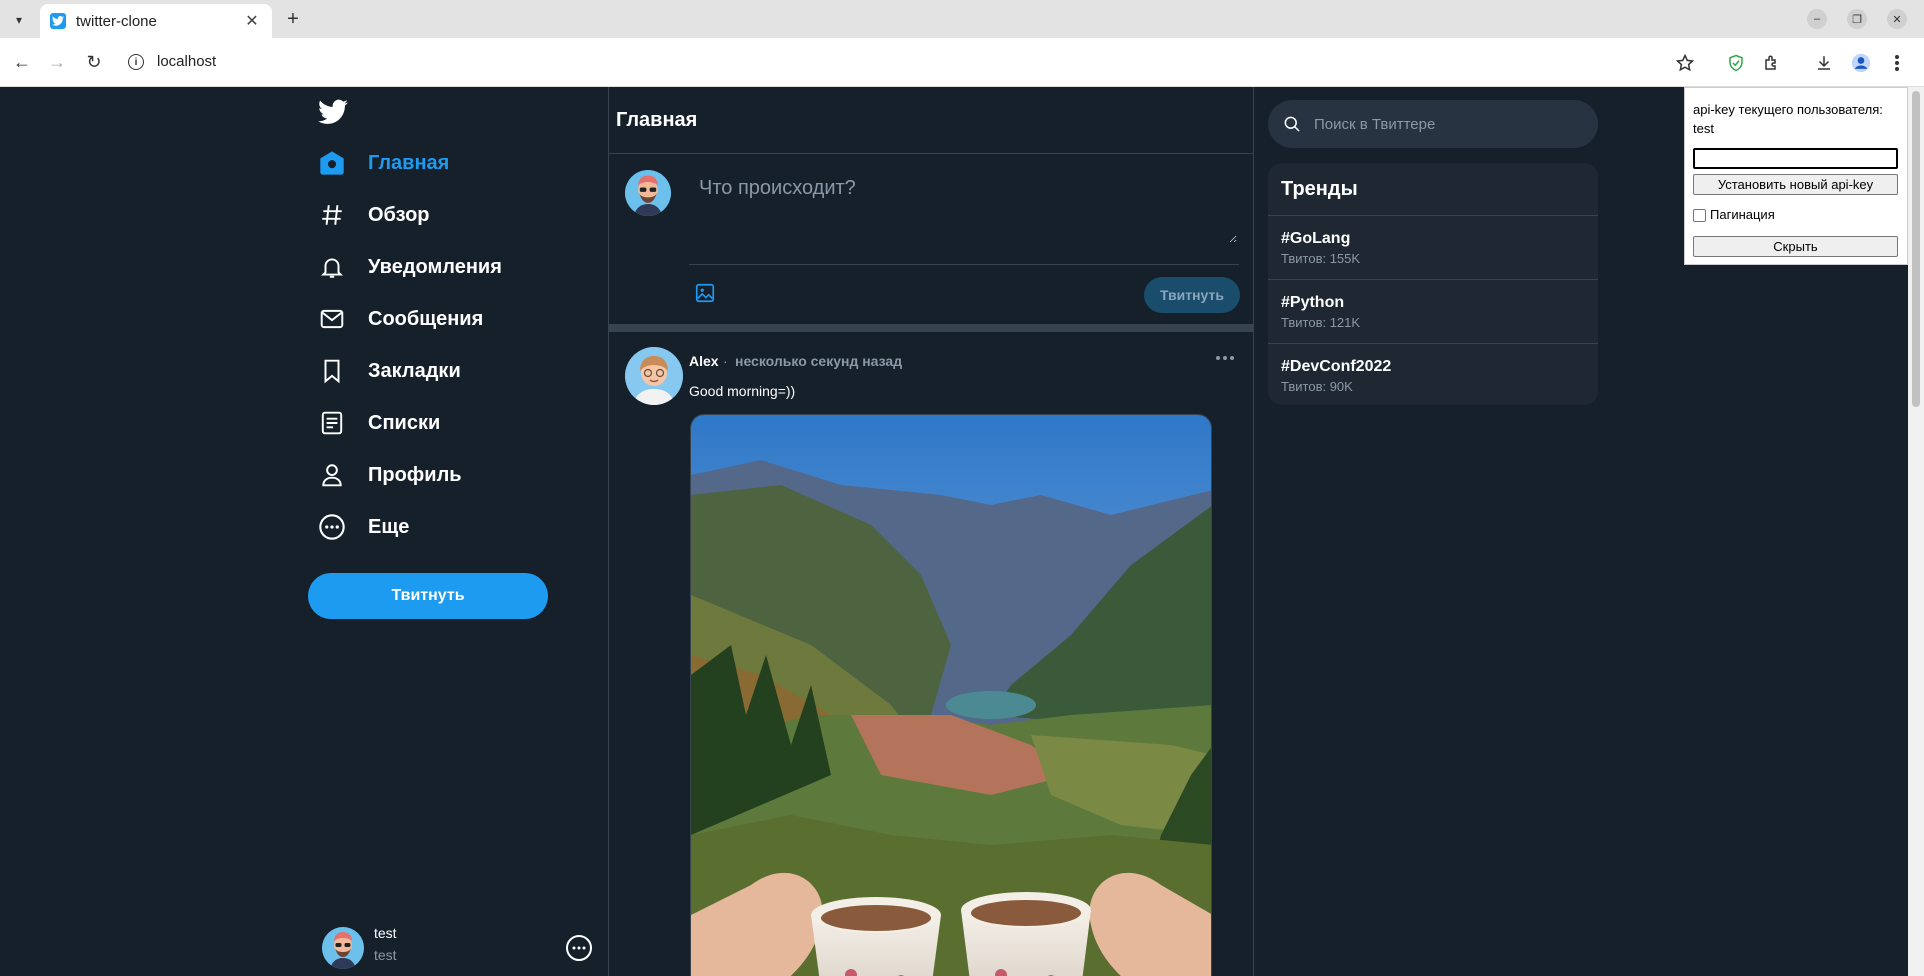 The width and height of the screenshot is (1924, 976). I want to click on sidebar-item-label: Сообщения, so click(426, 318).